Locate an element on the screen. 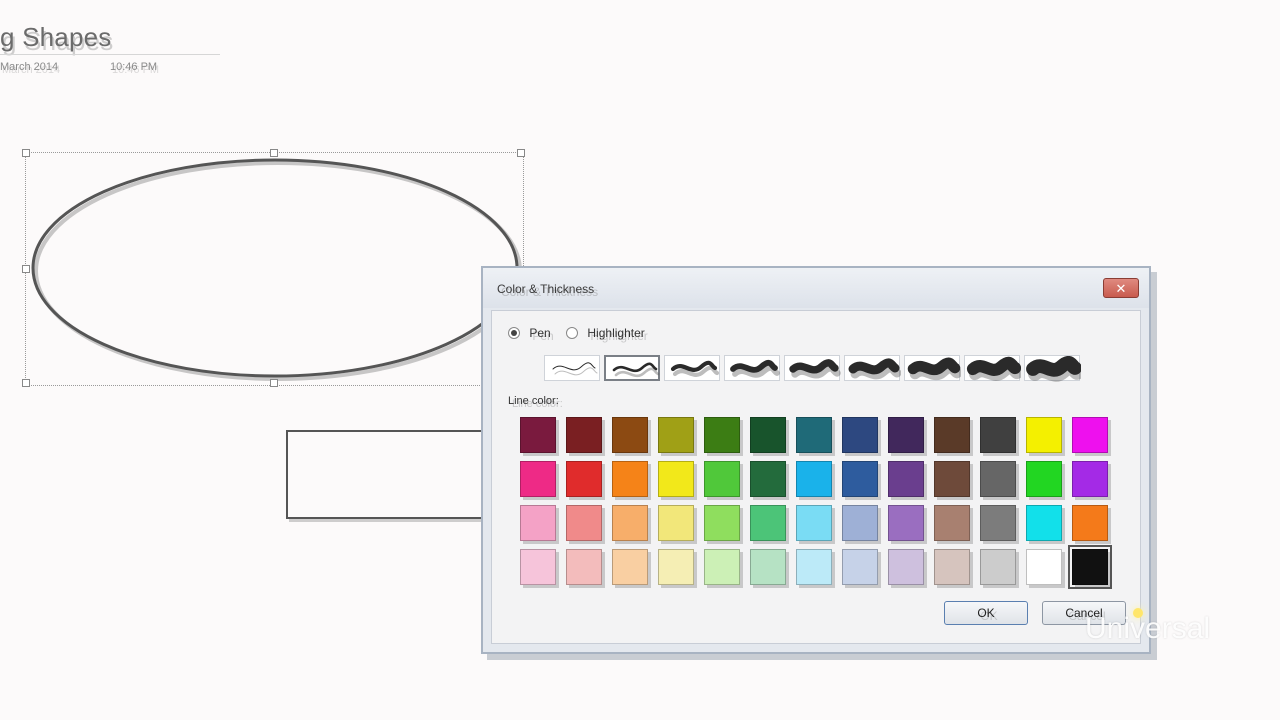 The height and width of the screenshot is (720, 1280). close-button: ✕ is located at coordinates (1121, 288).